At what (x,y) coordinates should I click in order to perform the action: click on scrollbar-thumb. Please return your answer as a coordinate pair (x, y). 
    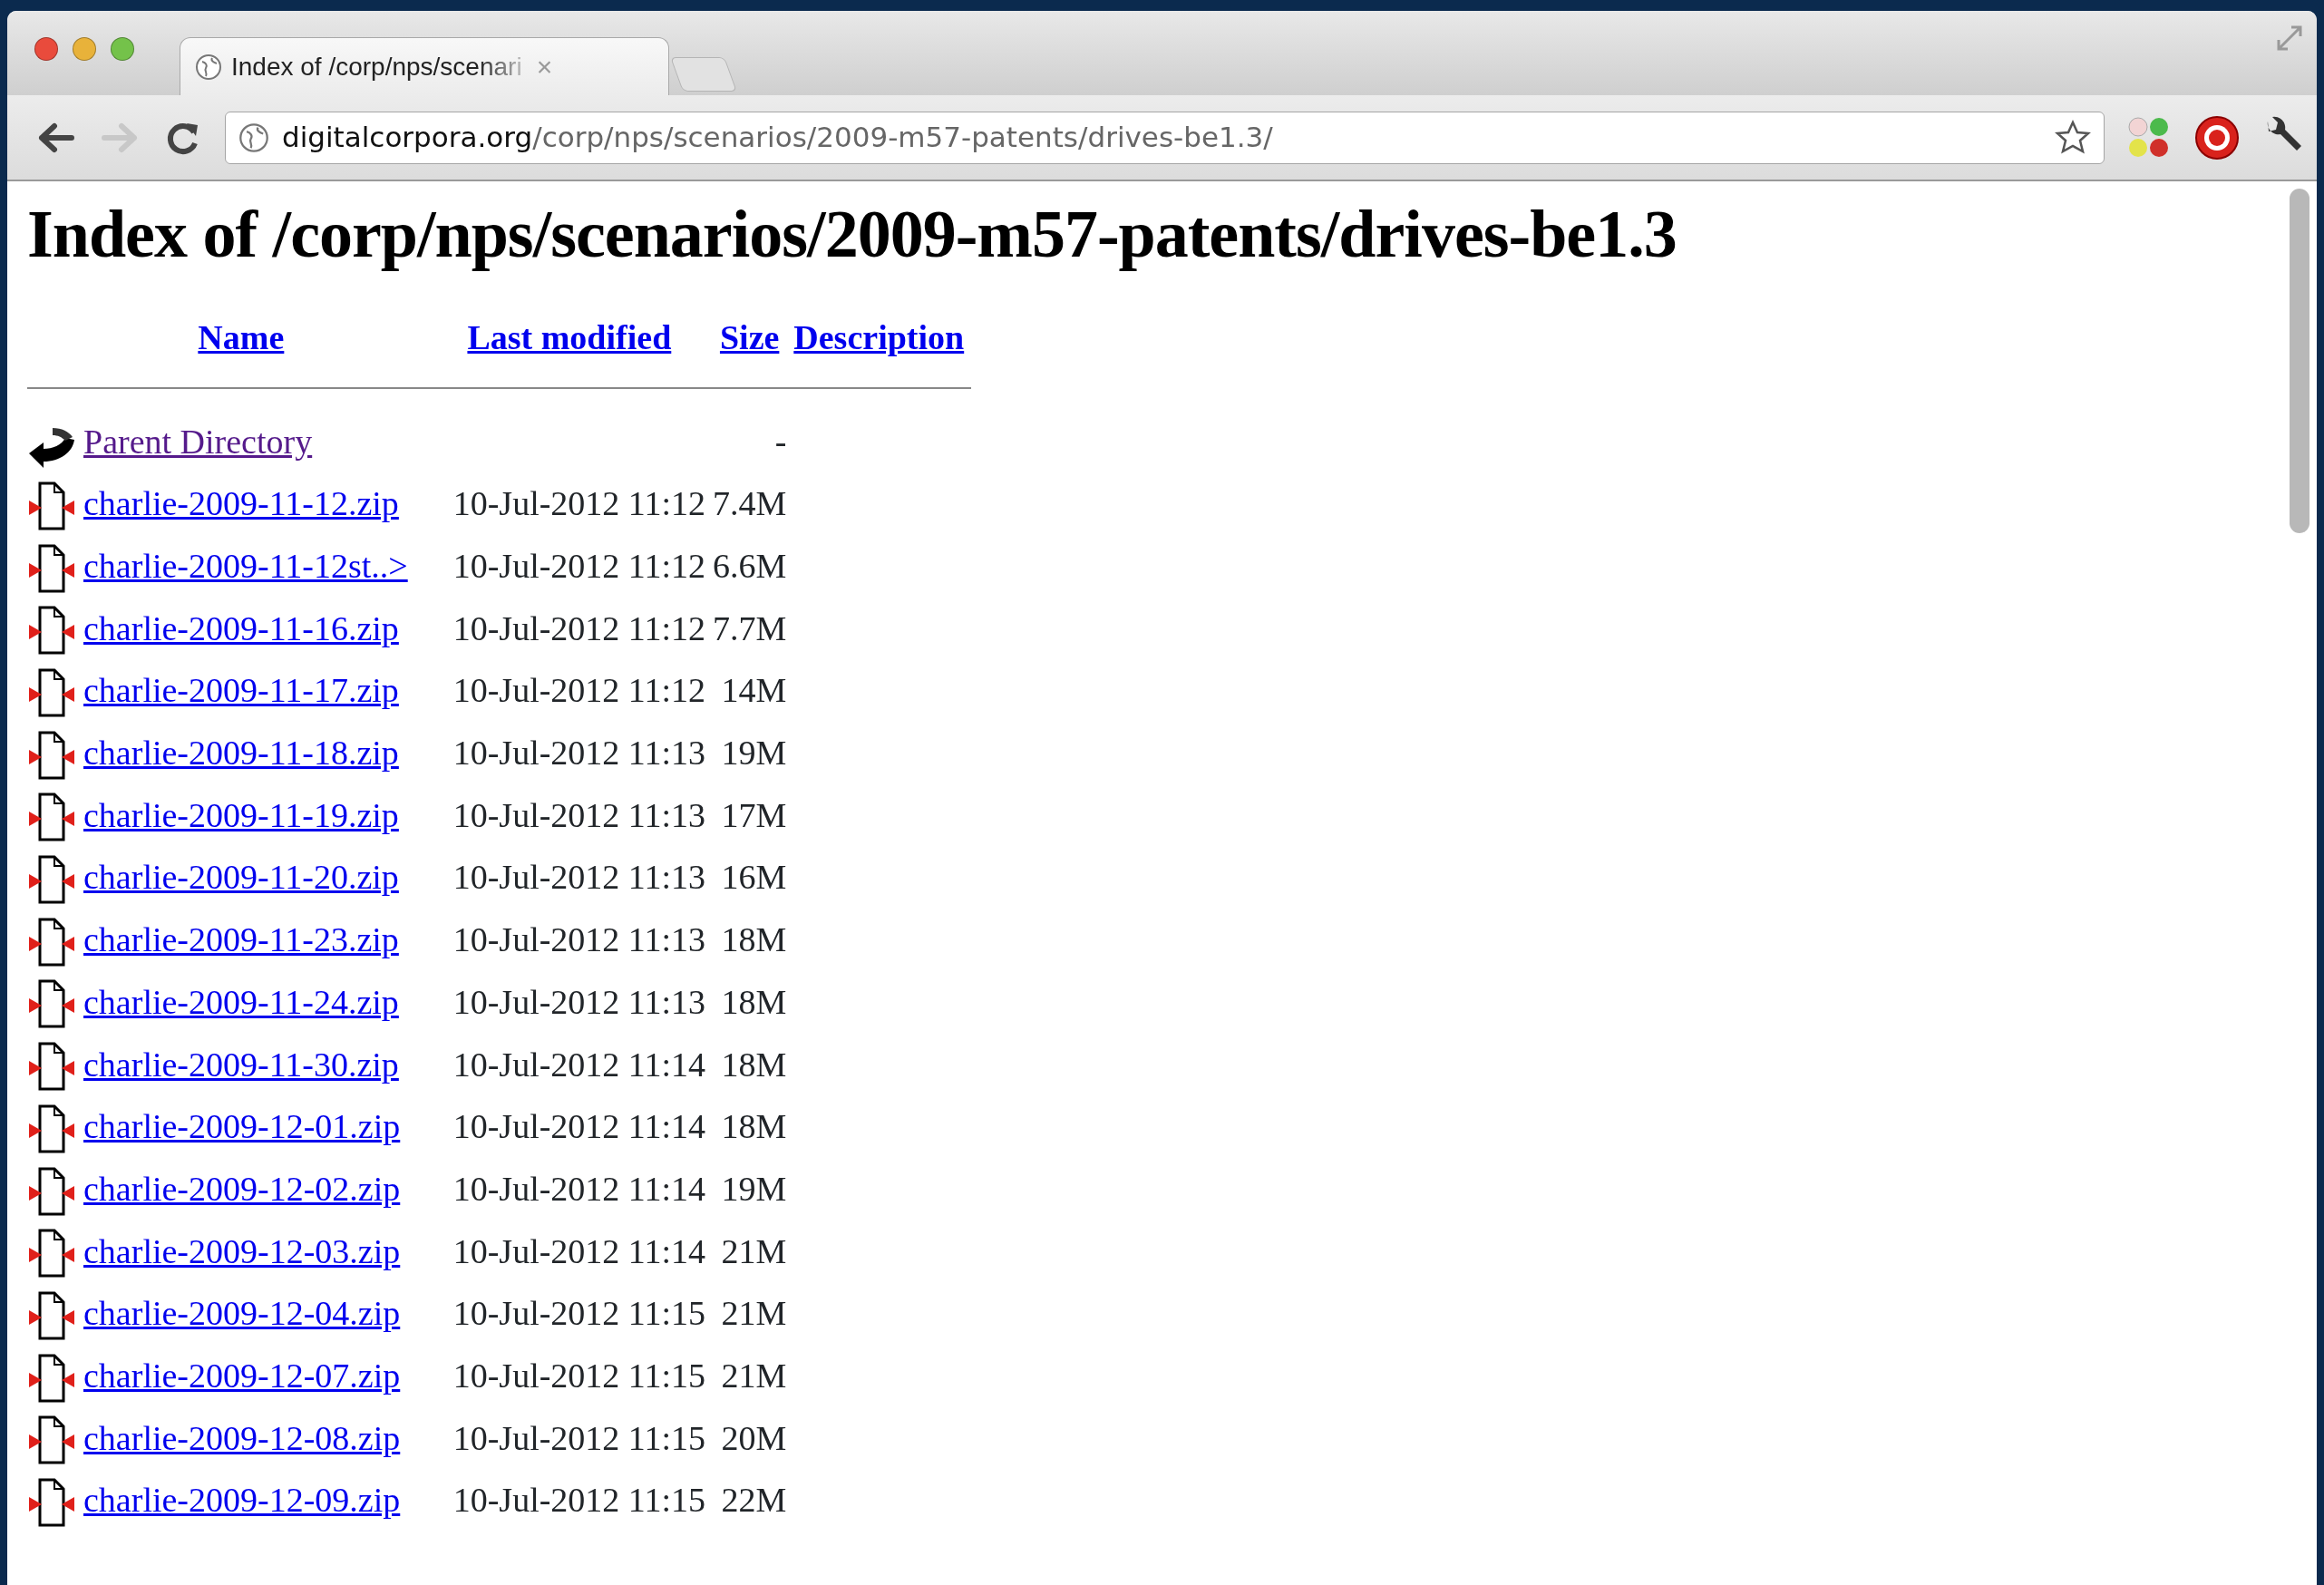
    Looking at the image, I should click on (2300, 361).